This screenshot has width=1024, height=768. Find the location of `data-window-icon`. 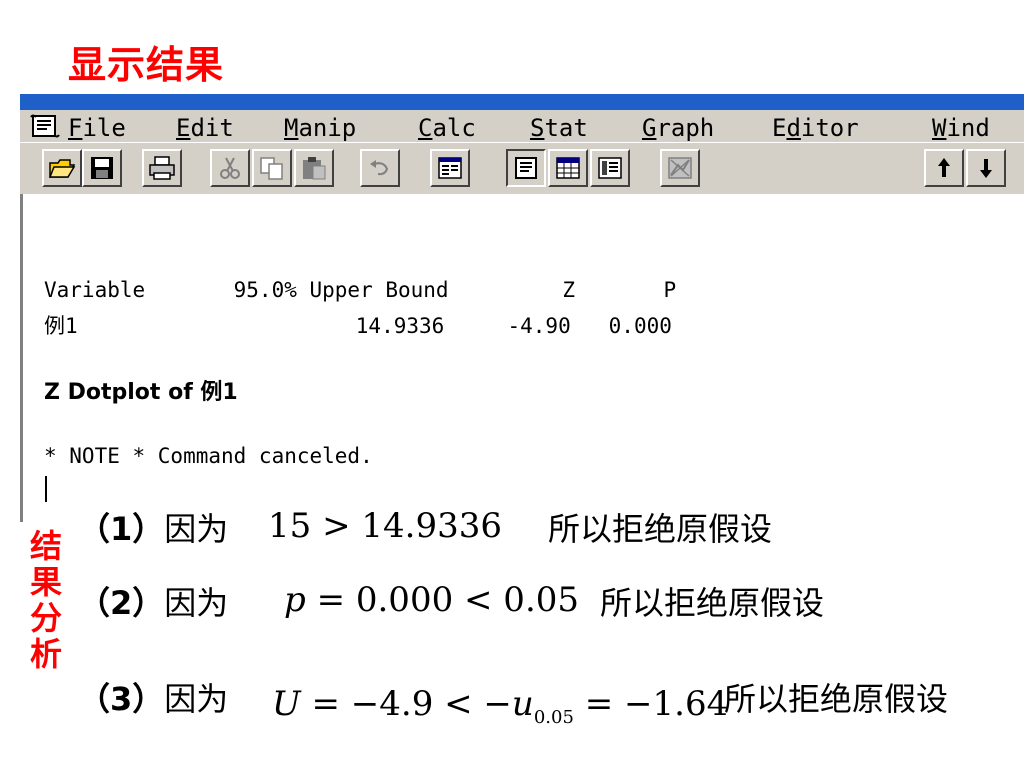

data-window-icon is located at coordinates (568, 168).